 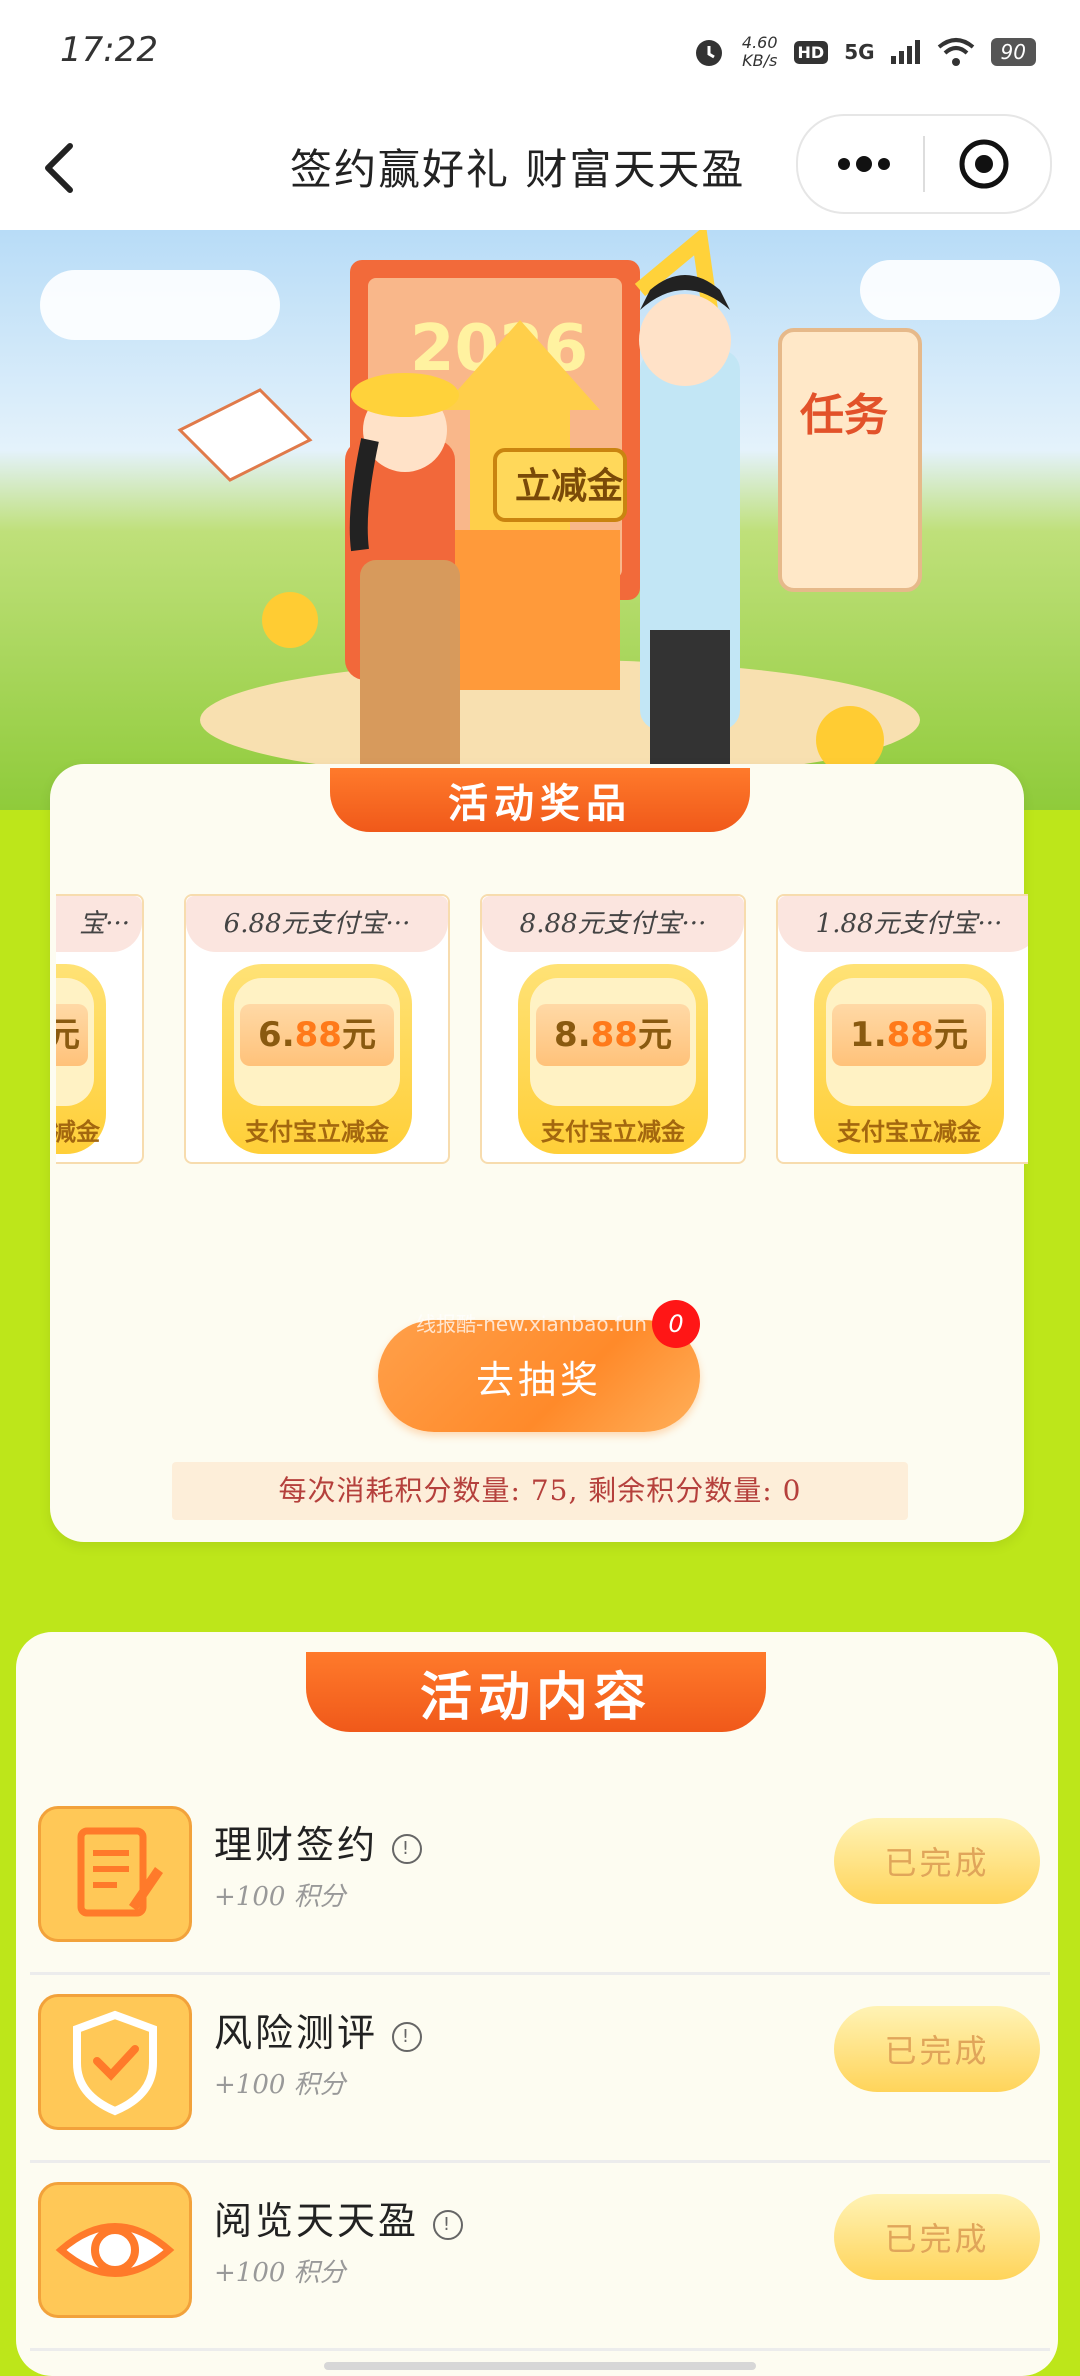 I want to click on prize-badge-inner: 8.88元, so click(x=613, y=1042).